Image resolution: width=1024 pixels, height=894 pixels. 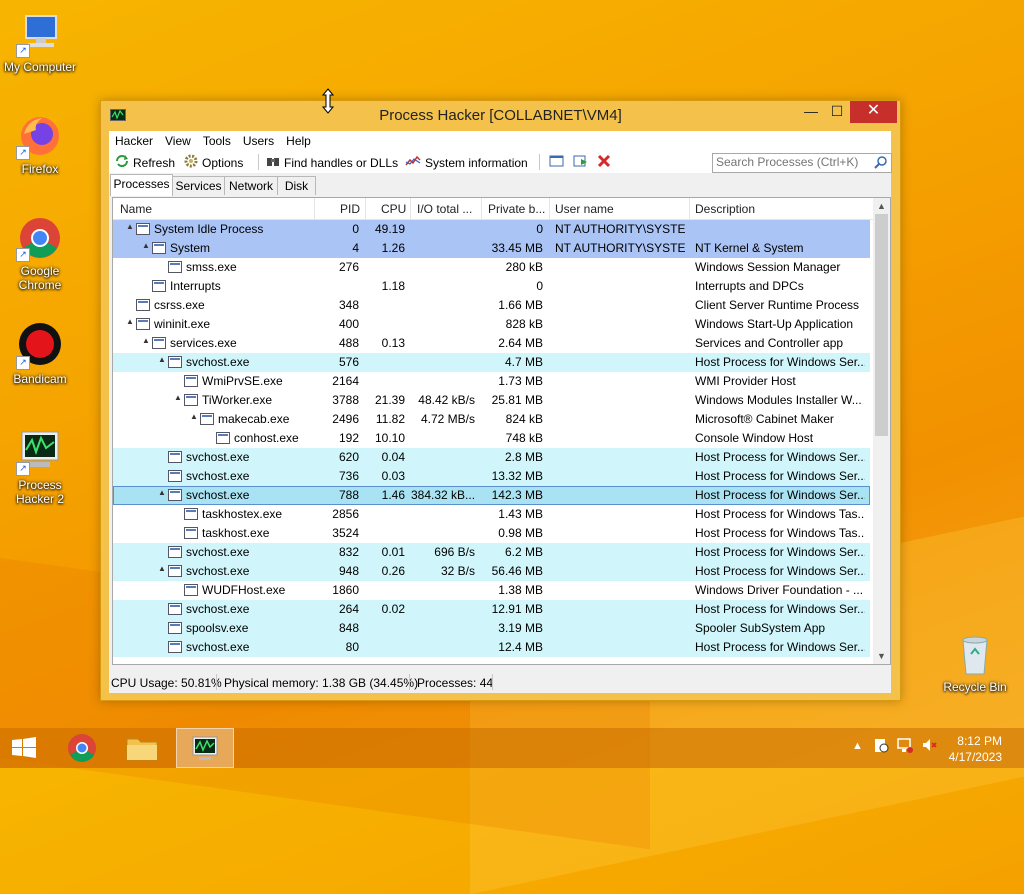 I want to click on action-center-icon, so click(x=881, y=746).